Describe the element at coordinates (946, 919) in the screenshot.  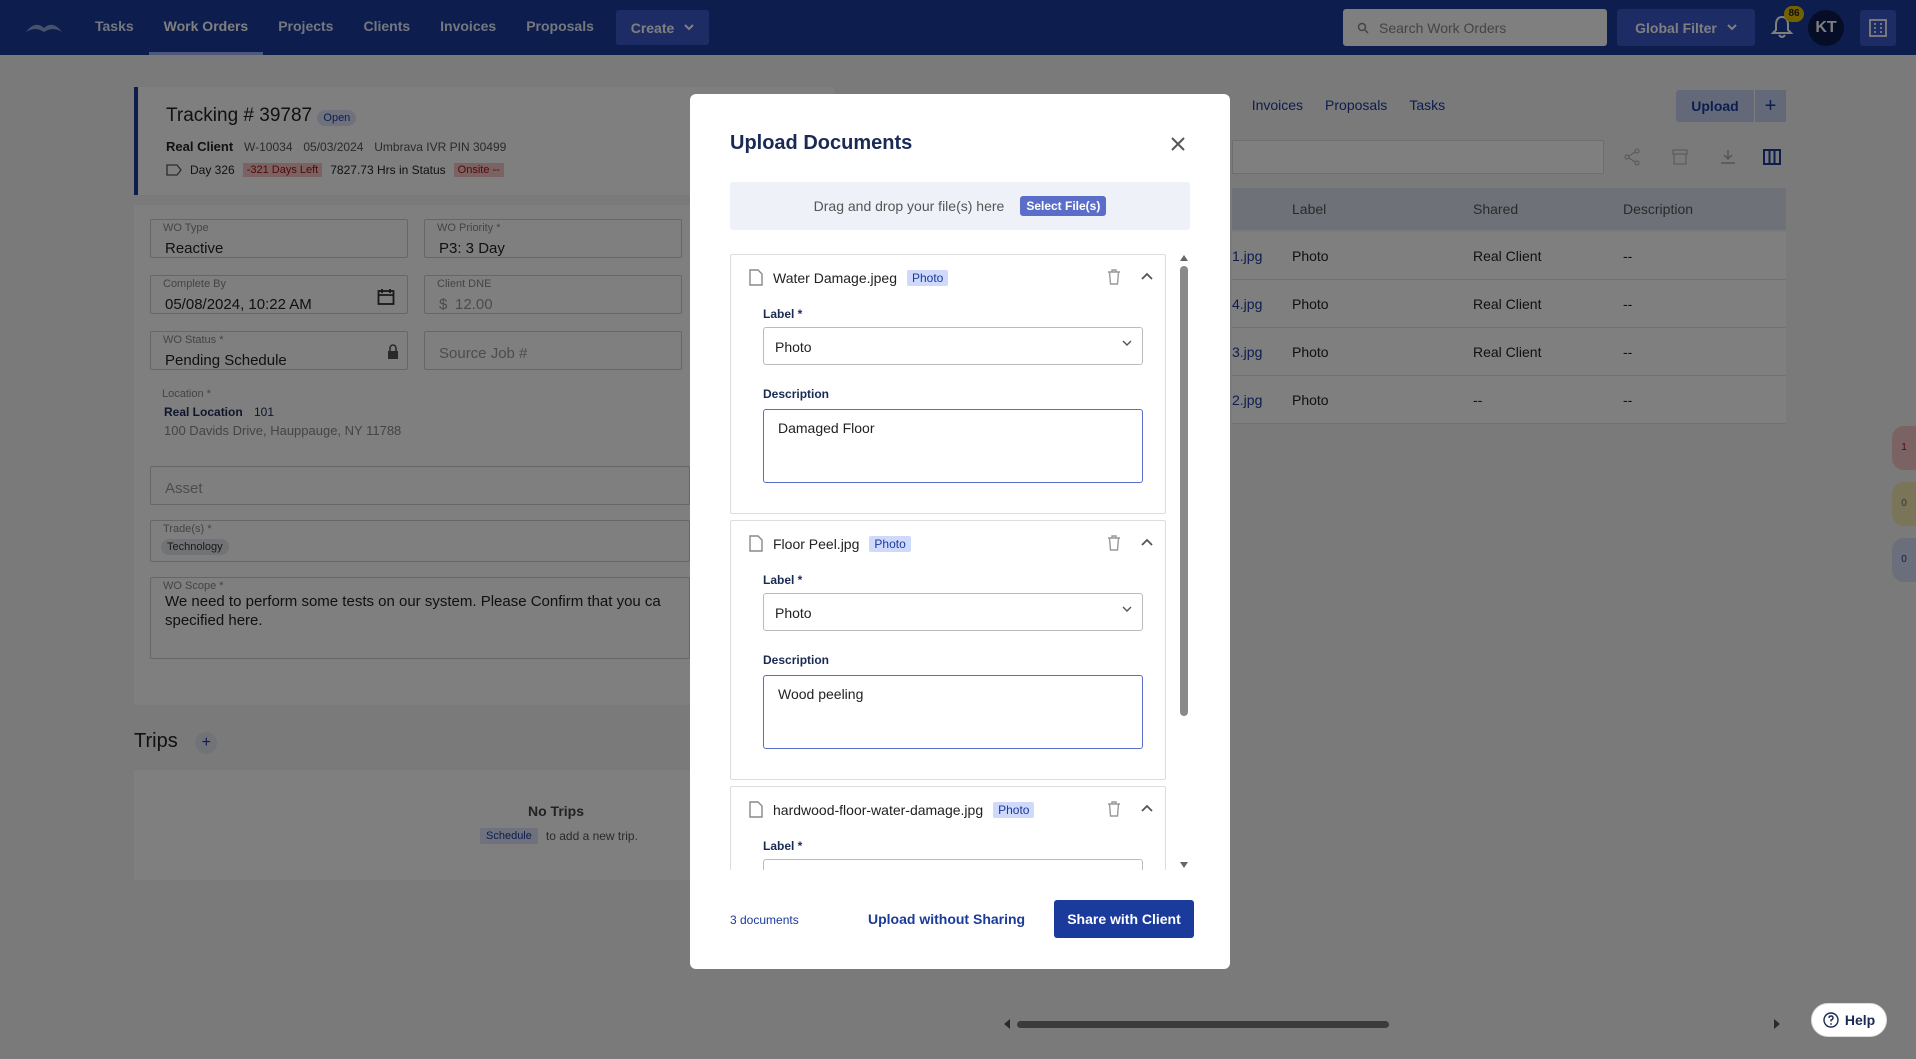
I see `upload-without-sharing-button: Upload without Sharing` at that location.